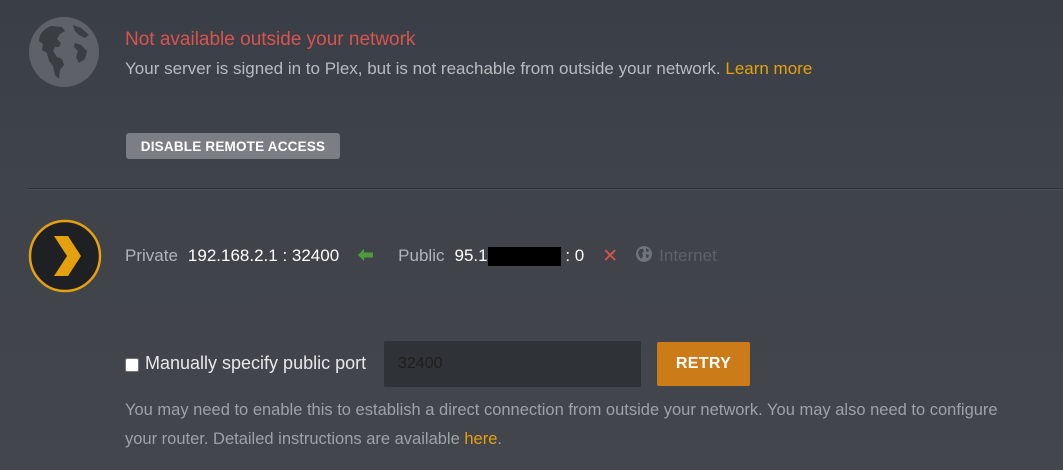 This screenshot has height=470, width=1063. What do you see at coordinates (575, 255) in the screenshot?
I see `public-port: : 0` at bounding box center [575, 255].